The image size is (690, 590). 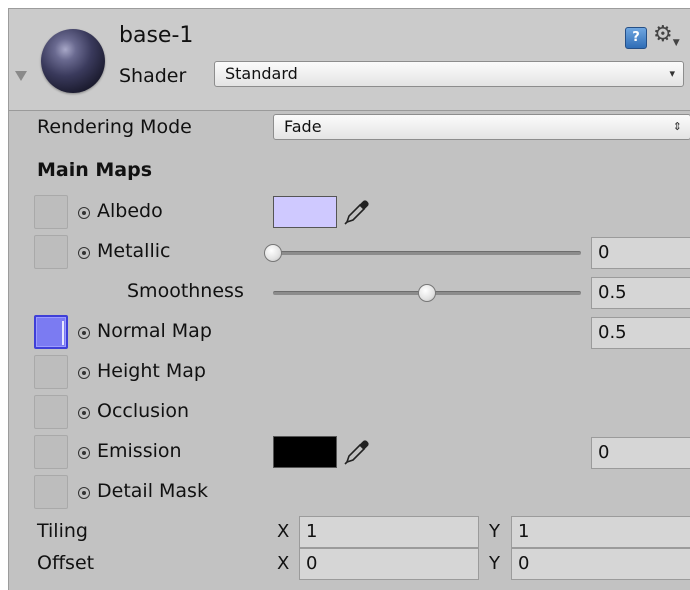 What do you see at coordinates (152, 491) in the screenshot?
I see `detail-mask-label: Detail Mask` at bounding box center [152, 491].